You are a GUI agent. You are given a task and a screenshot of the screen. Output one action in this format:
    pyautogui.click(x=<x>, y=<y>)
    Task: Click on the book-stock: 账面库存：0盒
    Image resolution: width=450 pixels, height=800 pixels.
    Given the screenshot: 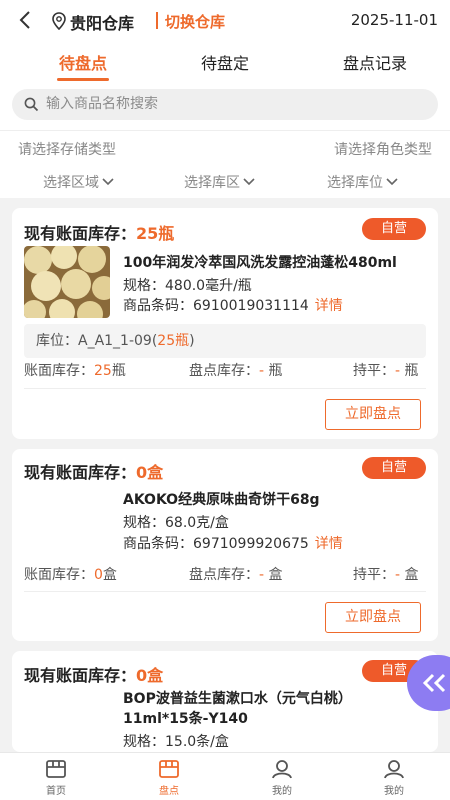 What is the action you would take?
    pyautogui.click(x=70, y=574)
    